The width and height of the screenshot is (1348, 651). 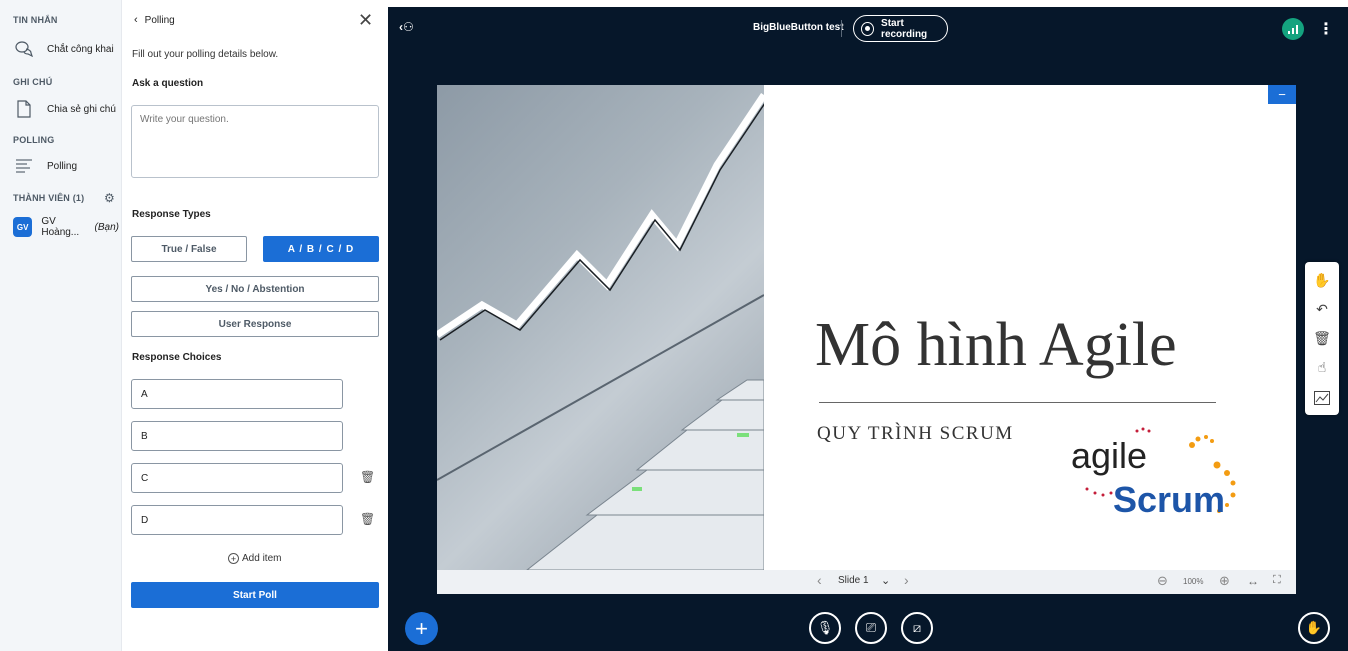 What do you see at coordinates (904, 28) in the screenshot?
I see `record-label: Start recording` at bounding box center [904, 28].